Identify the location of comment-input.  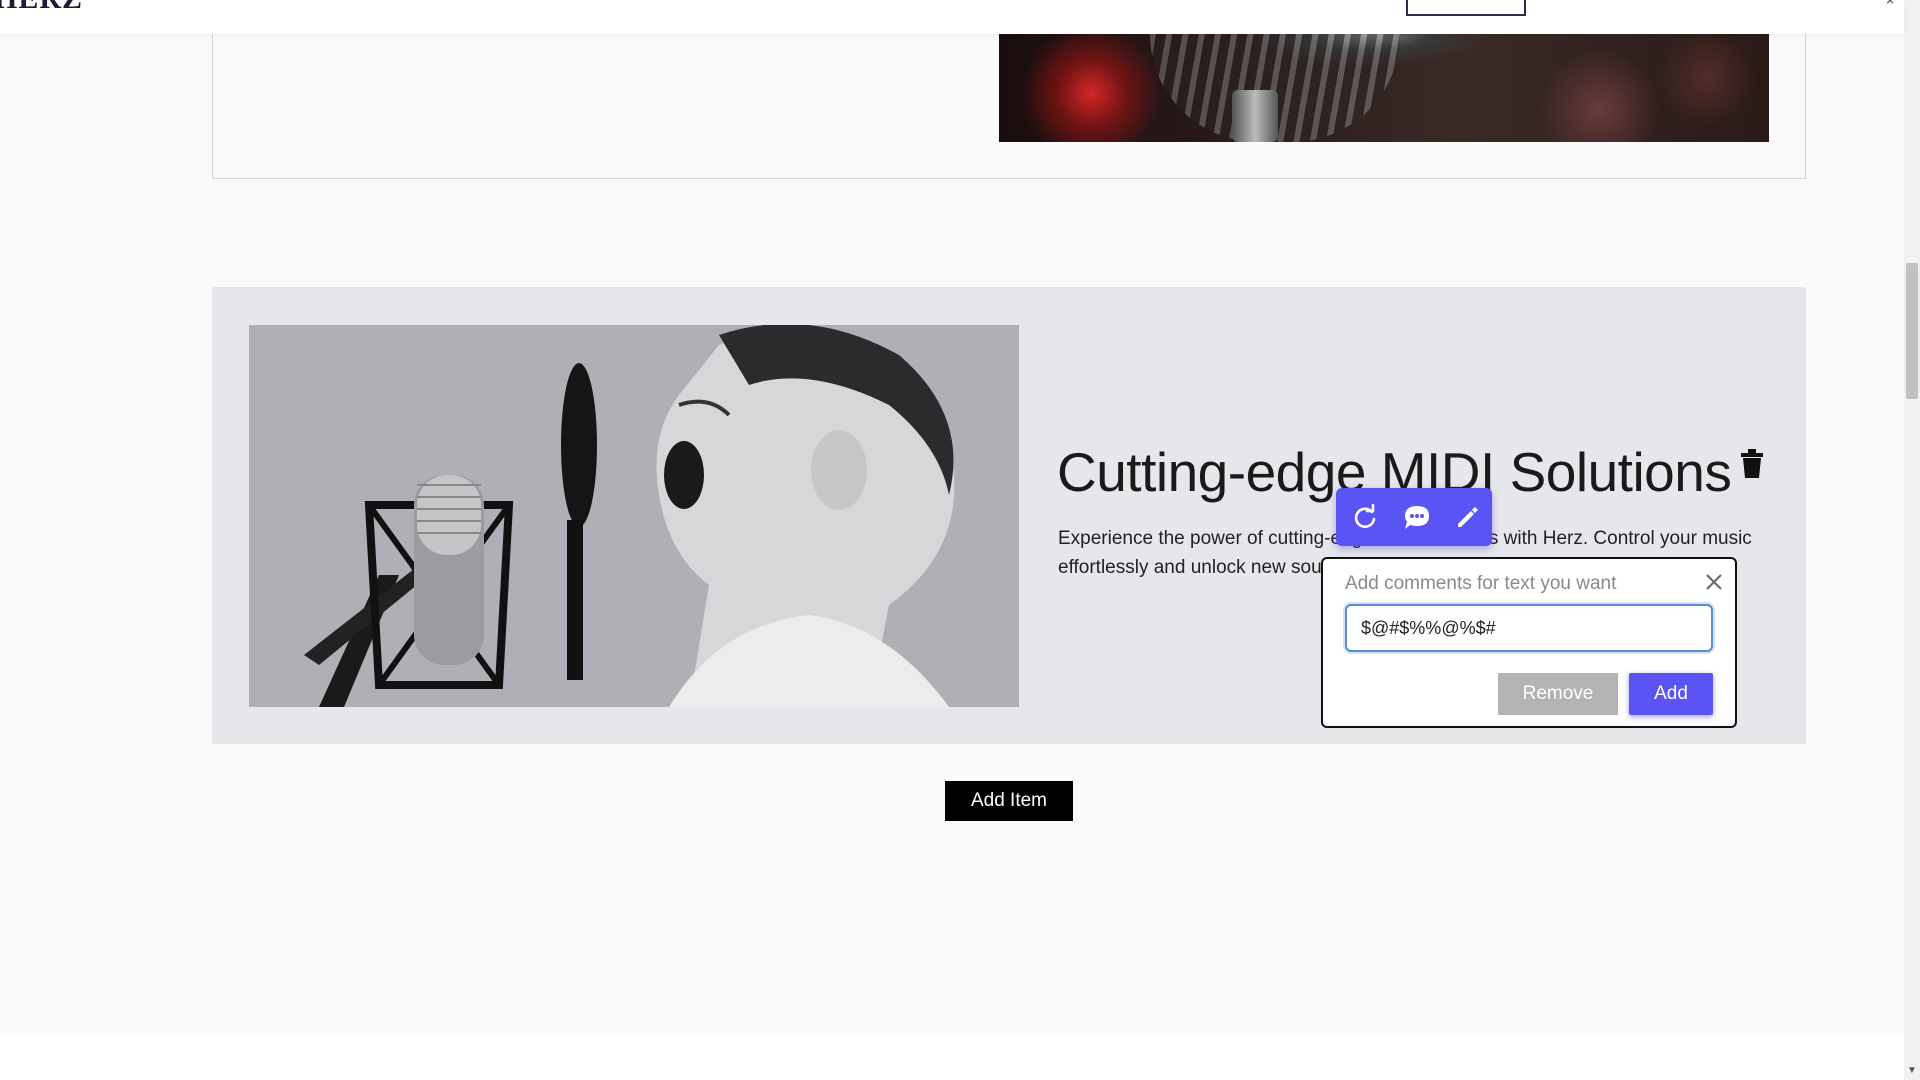
(1529, 628).